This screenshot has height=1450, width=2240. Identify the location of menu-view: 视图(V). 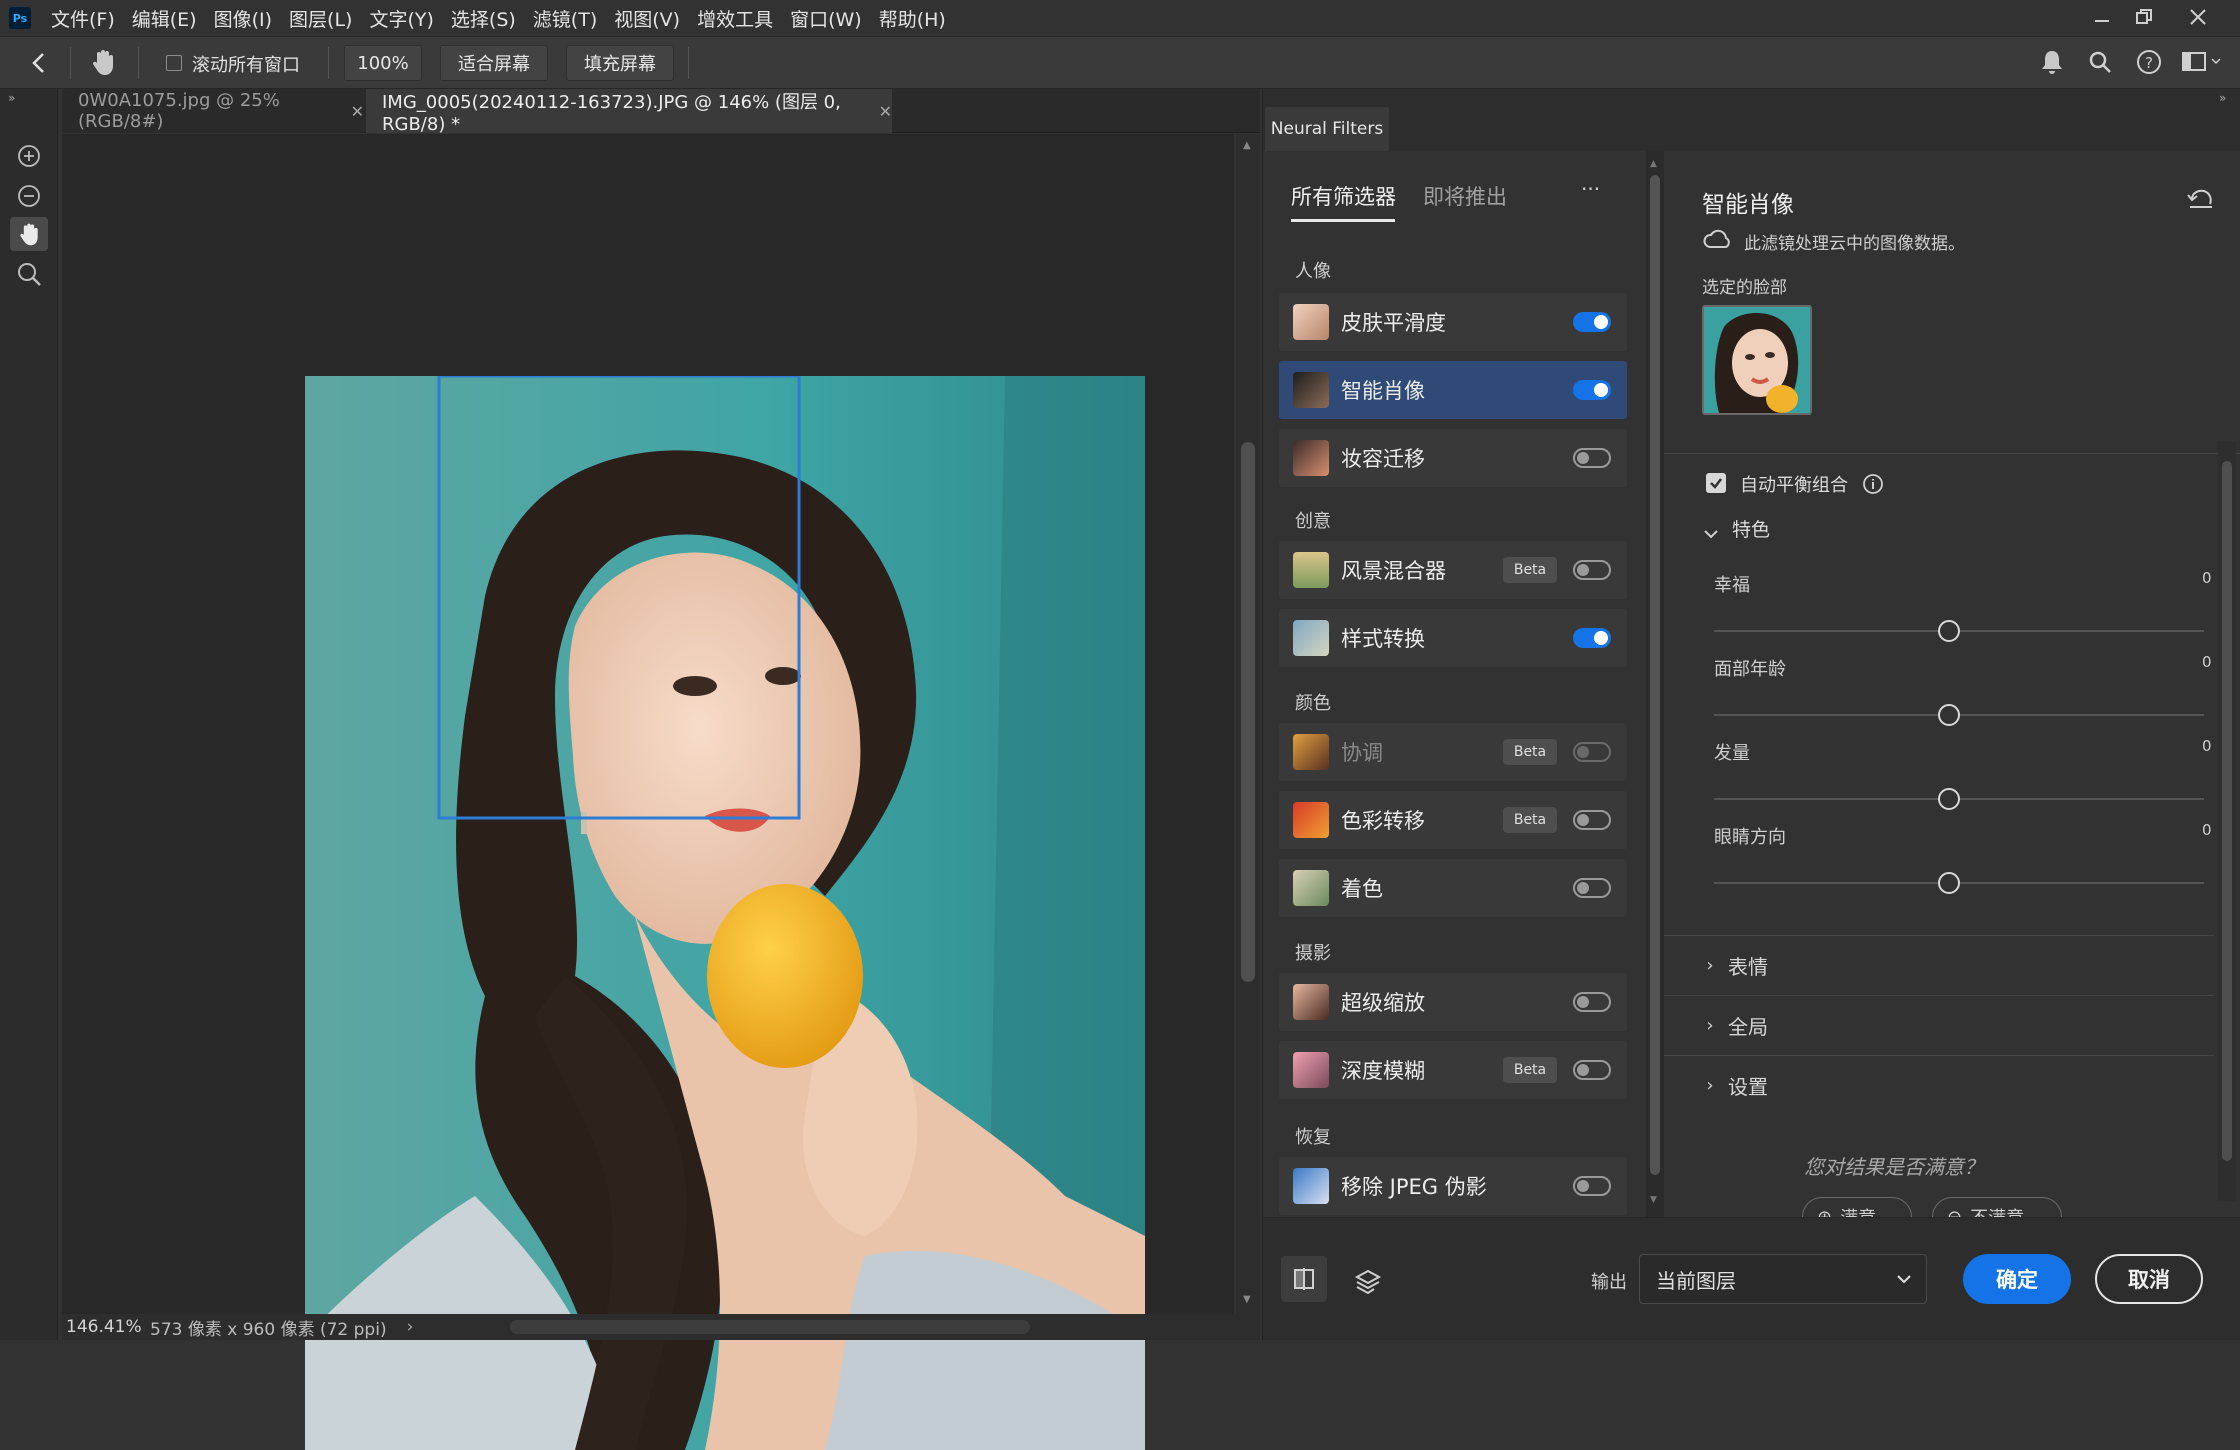
(647, 18).